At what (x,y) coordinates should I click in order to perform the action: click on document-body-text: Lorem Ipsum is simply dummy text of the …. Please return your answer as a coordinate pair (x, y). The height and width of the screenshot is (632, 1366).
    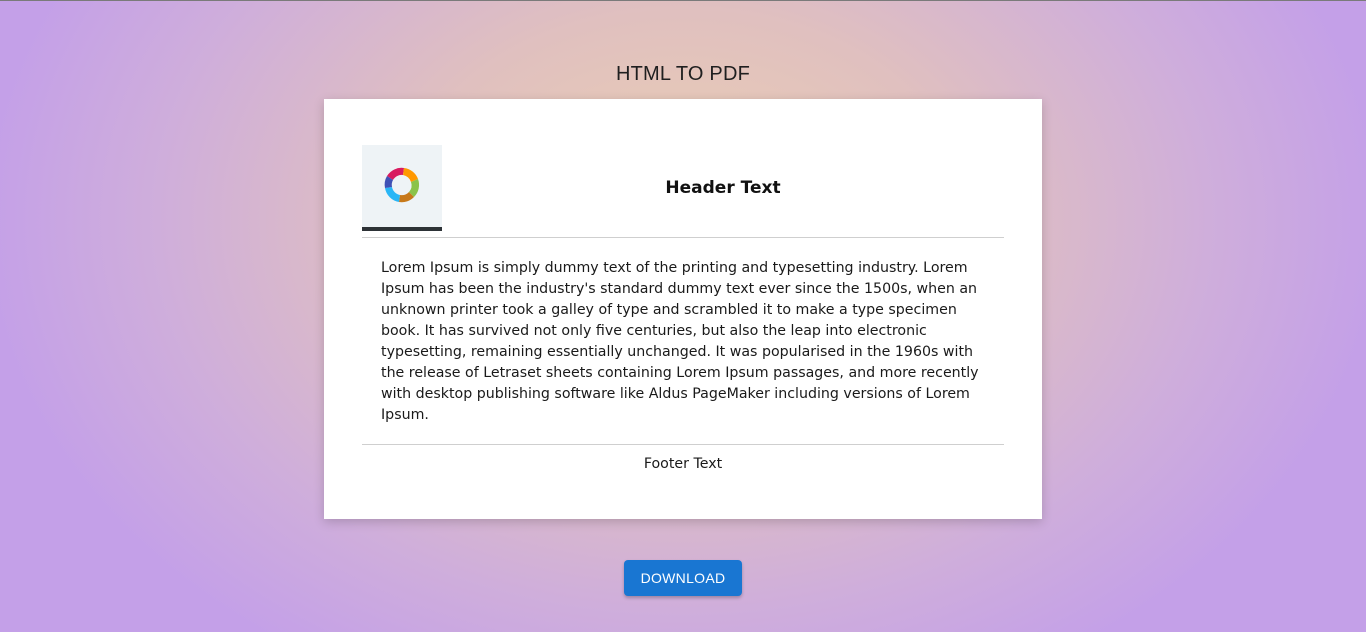
    Looking at the image, I should click on (680, 341).